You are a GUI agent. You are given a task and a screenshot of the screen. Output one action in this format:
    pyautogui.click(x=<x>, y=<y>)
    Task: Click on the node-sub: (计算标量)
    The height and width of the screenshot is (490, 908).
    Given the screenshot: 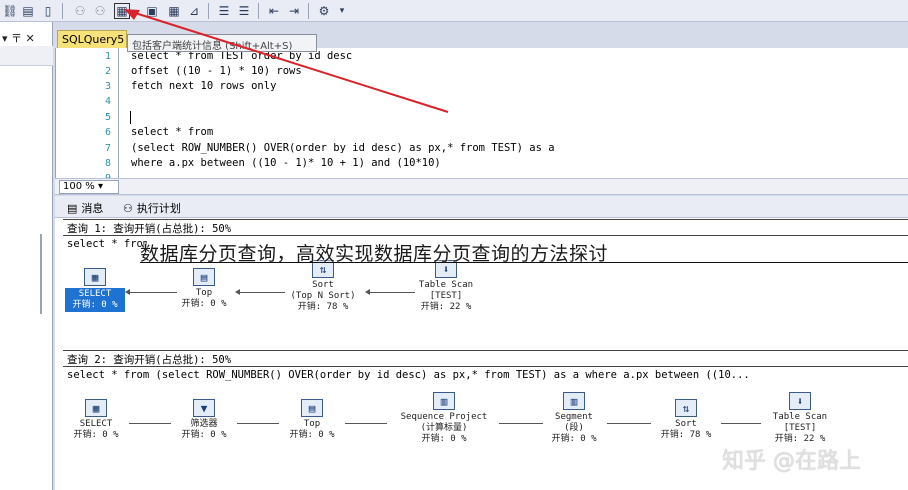 What is the action you would take?
    pyautogui.click(x=444, y=428)
    